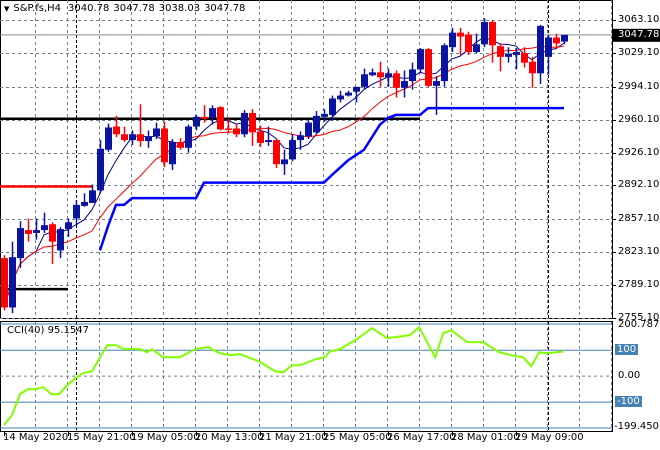  I want to click on time-axis-label: 15 May 21:00, so click(101, 437).